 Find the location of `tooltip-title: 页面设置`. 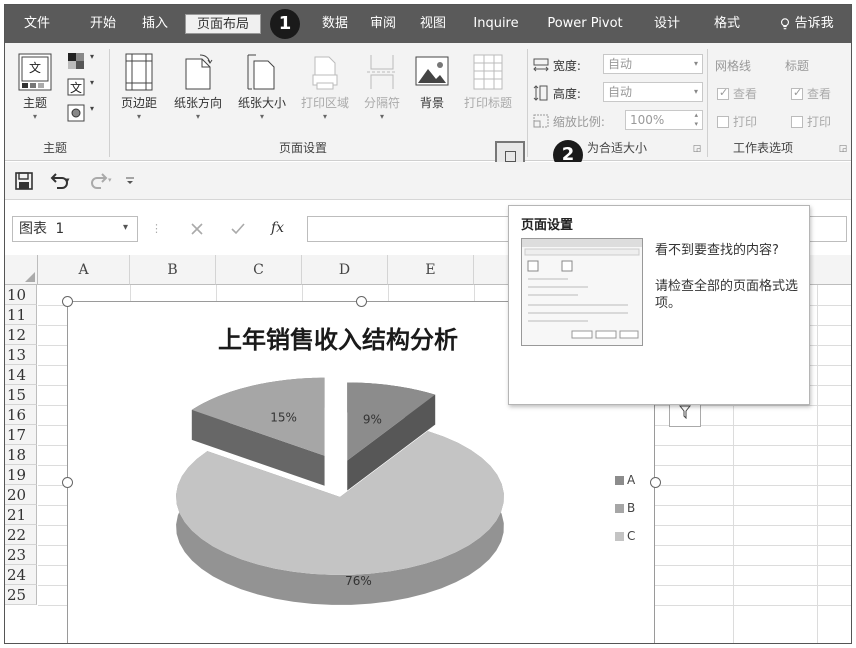

tooltip-title: 页面设置 is located at coordinates (547, 225).